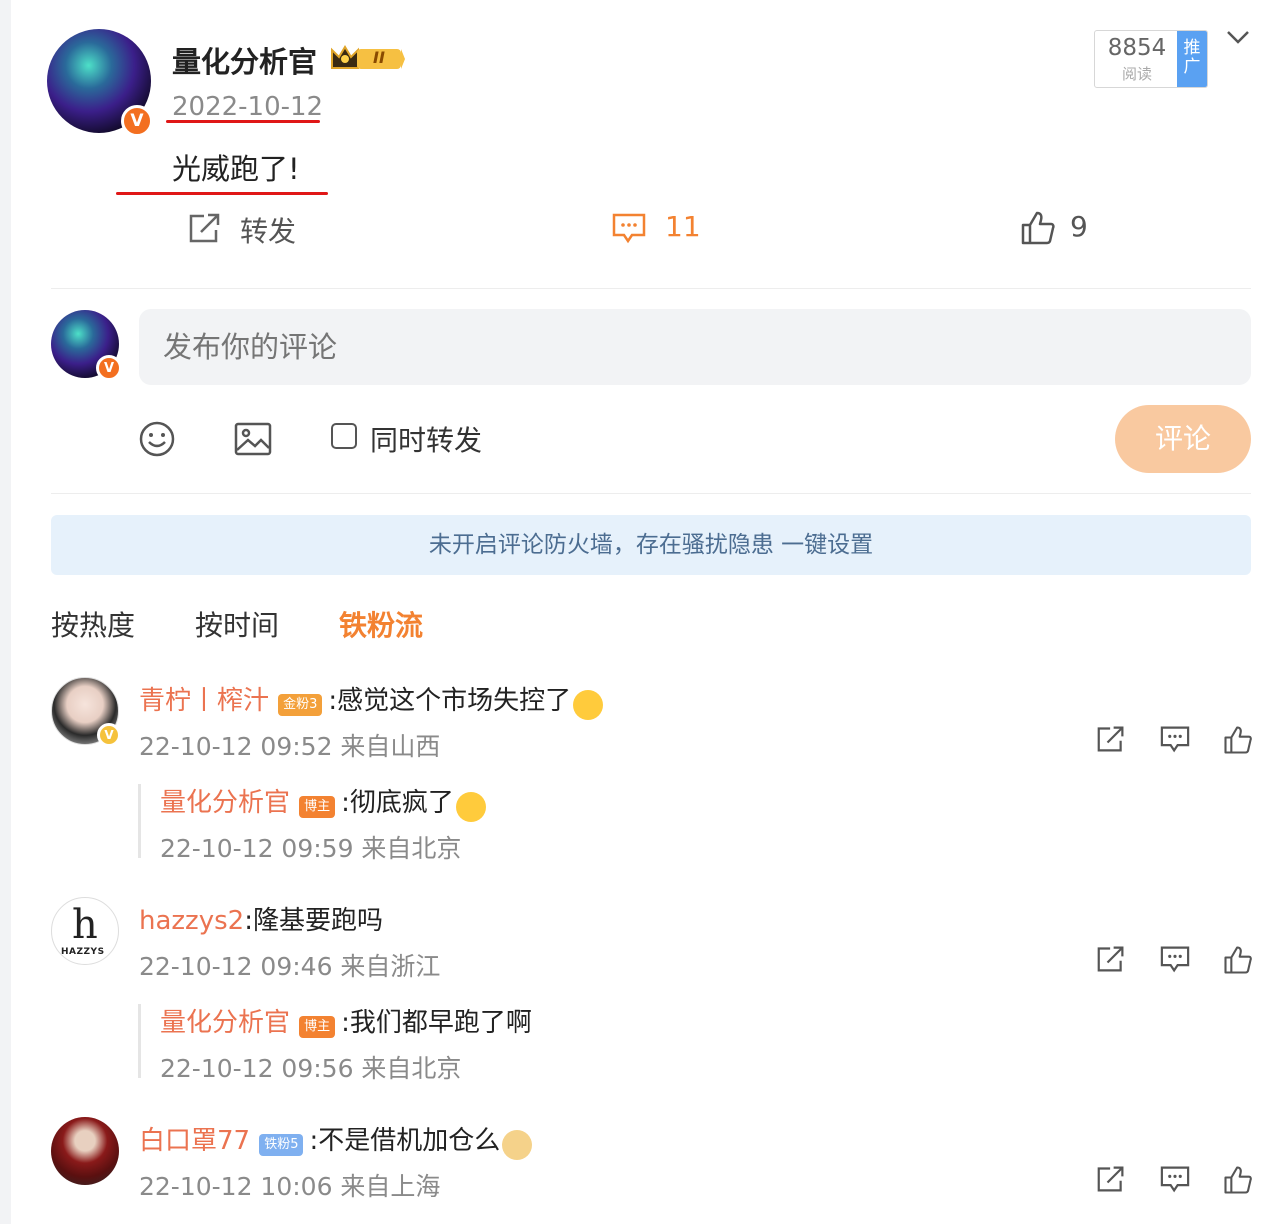 The image size is (1282, 1224). I want to click on left-edge, so click(5, 612).